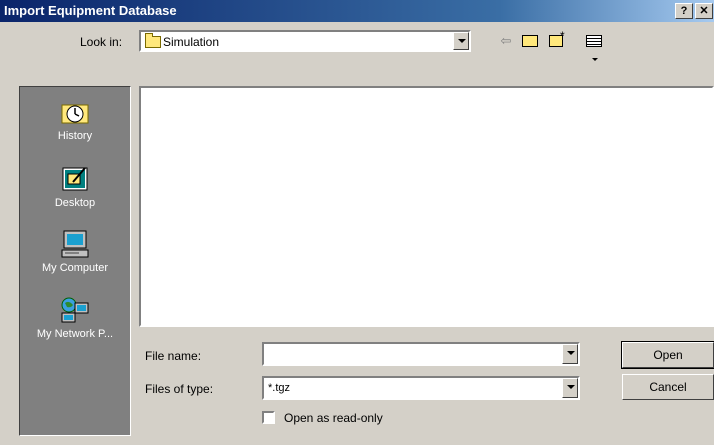  Describe the element at coordinates (173, 356) in the screenshot. I see `filename-label: File name:` at that location.